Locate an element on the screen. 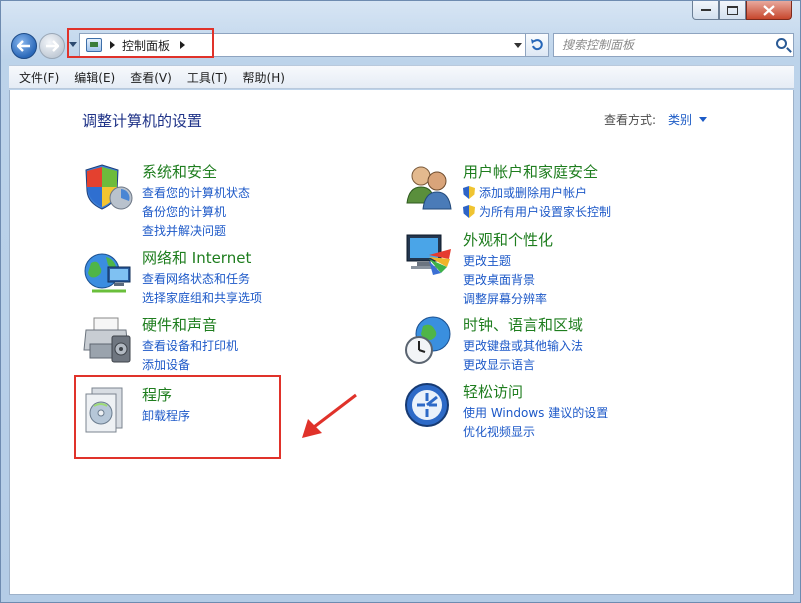 The height and width of the screenshot is (603, 801). category-title: 网络和 Internet is located at coordinates (196, 257).